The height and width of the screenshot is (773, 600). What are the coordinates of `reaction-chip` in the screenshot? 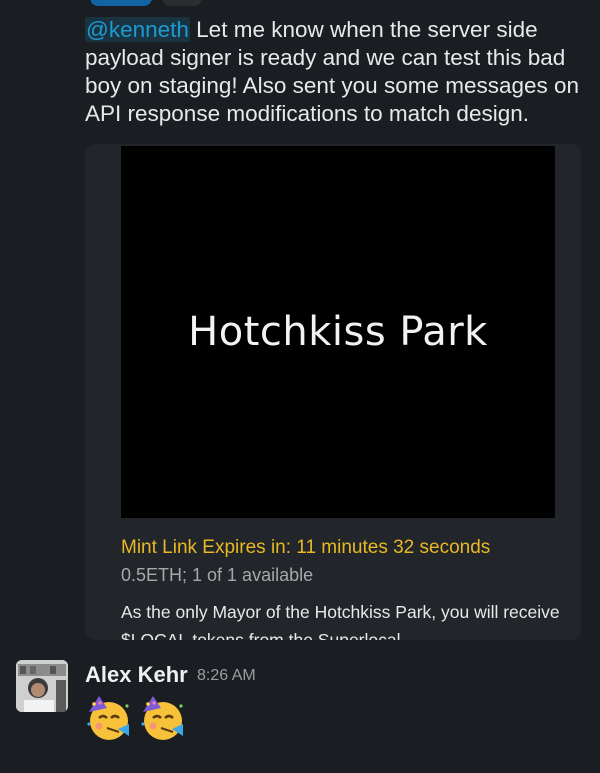 It's located at (121, 3).